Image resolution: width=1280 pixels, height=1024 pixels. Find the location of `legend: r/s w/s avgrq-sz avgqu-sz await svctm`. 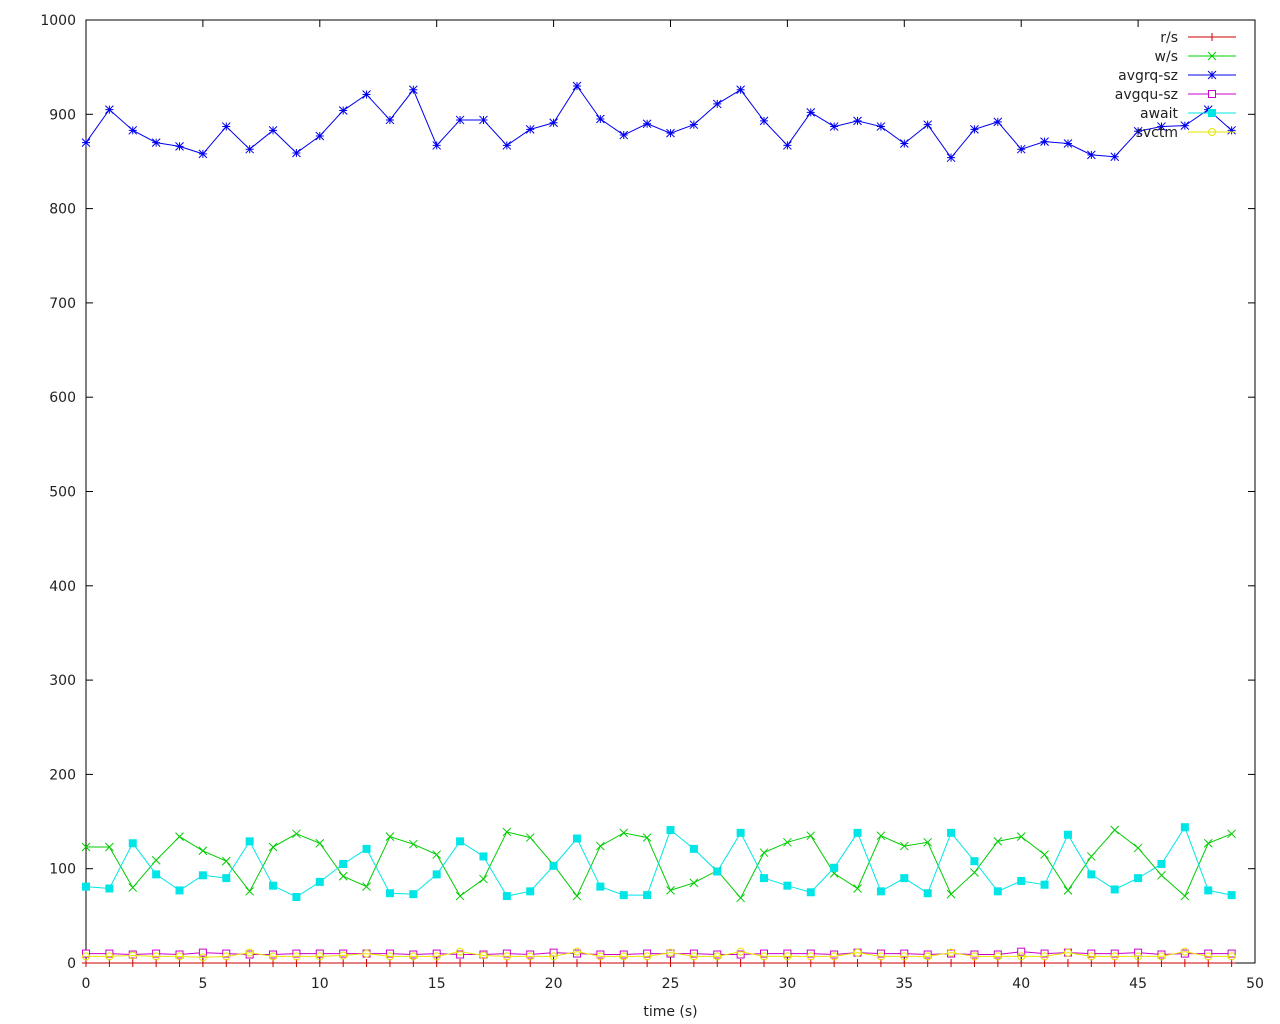

legend: r/s w/s avgrq-sz avgqu-sz await svctm is located at coordinates (1175, 85).